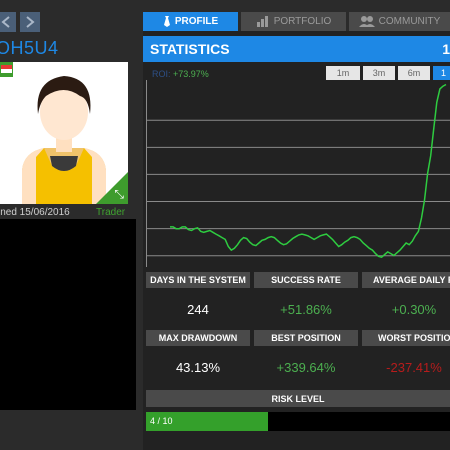  I want to click on tab-community-label: COMMUNITY, so click(409, 21).